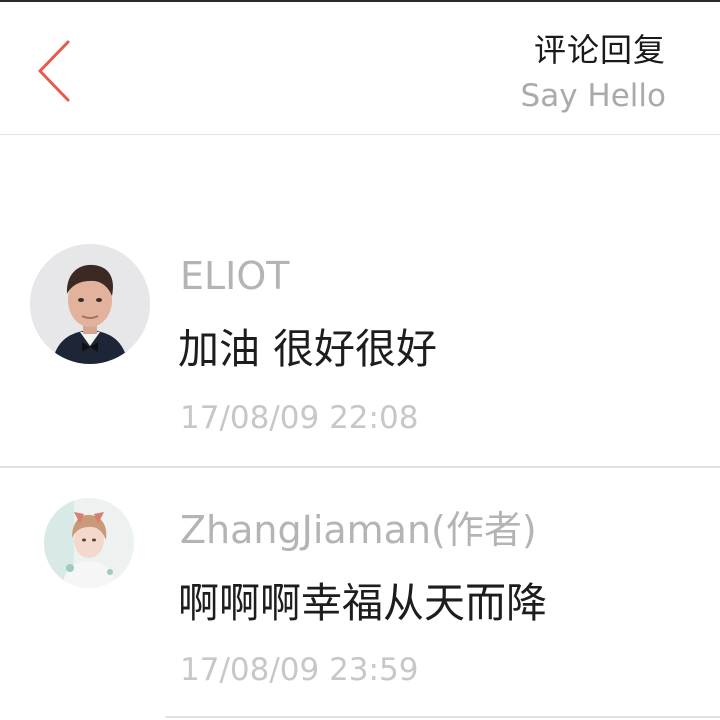 The height and width of the screenshot is (720, 720). What do you see at coordinates (299, 670) in the screenshot?
I see `comment-time: 17/08/09 23:59` at bounding box center [299, 670].